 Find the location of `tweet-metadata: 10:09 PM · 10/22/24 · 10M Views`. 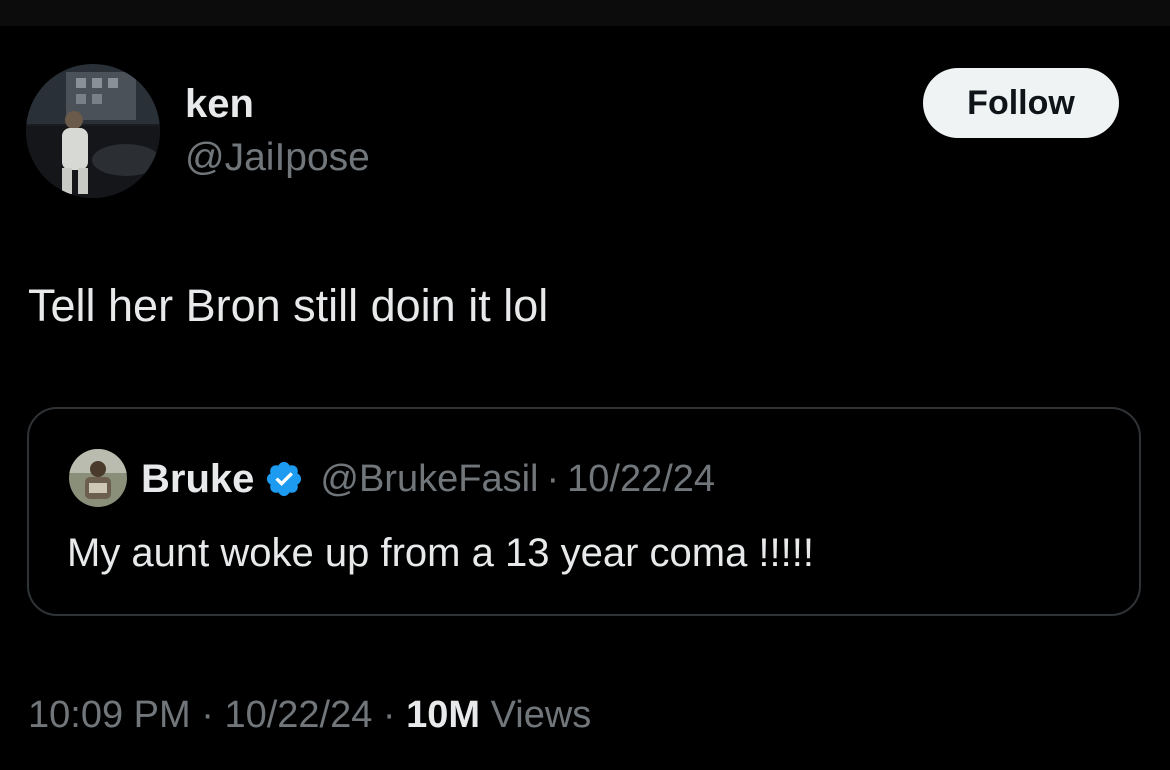

tweet-metadata: 10:09 PM · 10/22/24 · 10M Views is located at coordinates (309, 715).